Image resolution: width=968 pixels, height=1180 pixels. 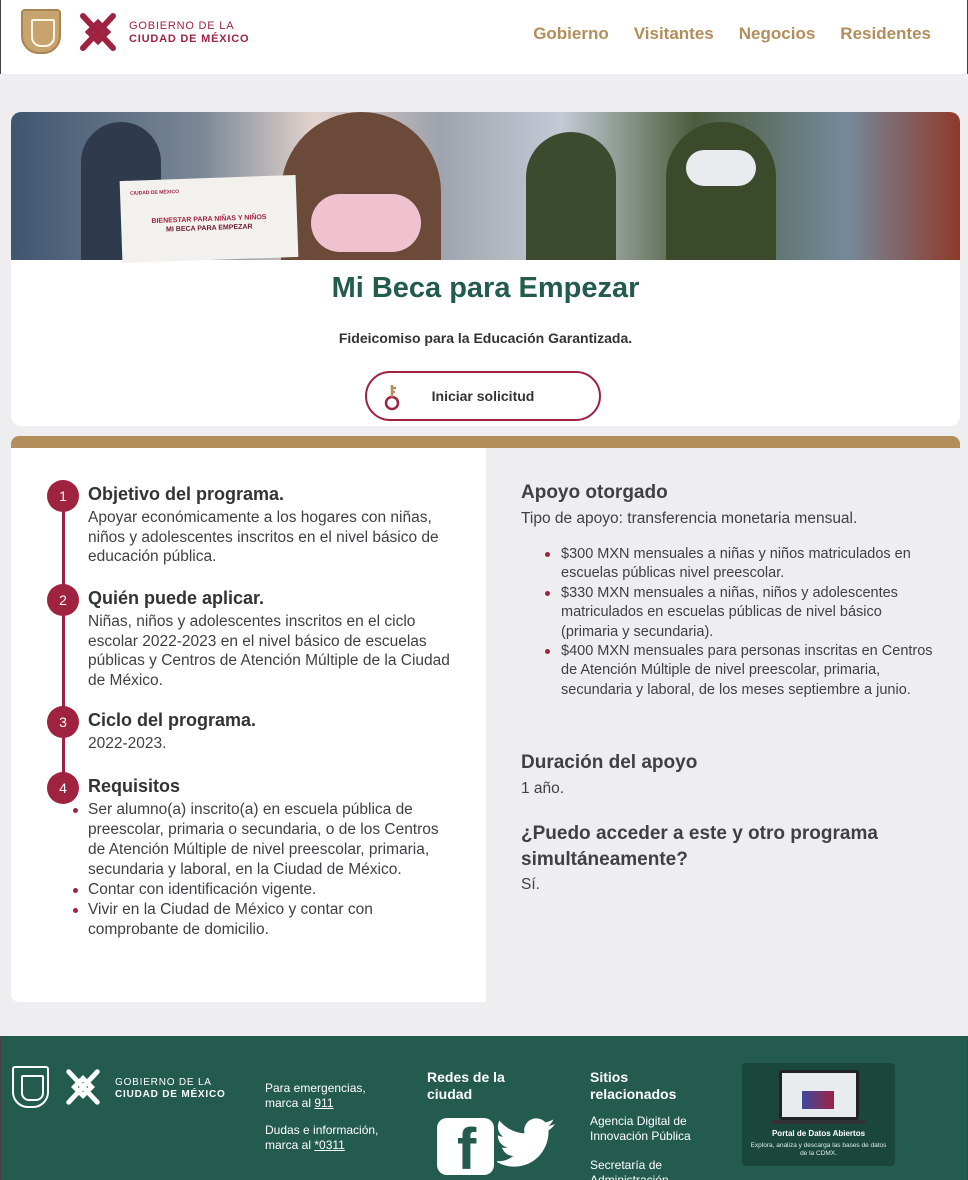 I want to click on start-application-label: Iniciar solicitud, so click(x=483, y=396).